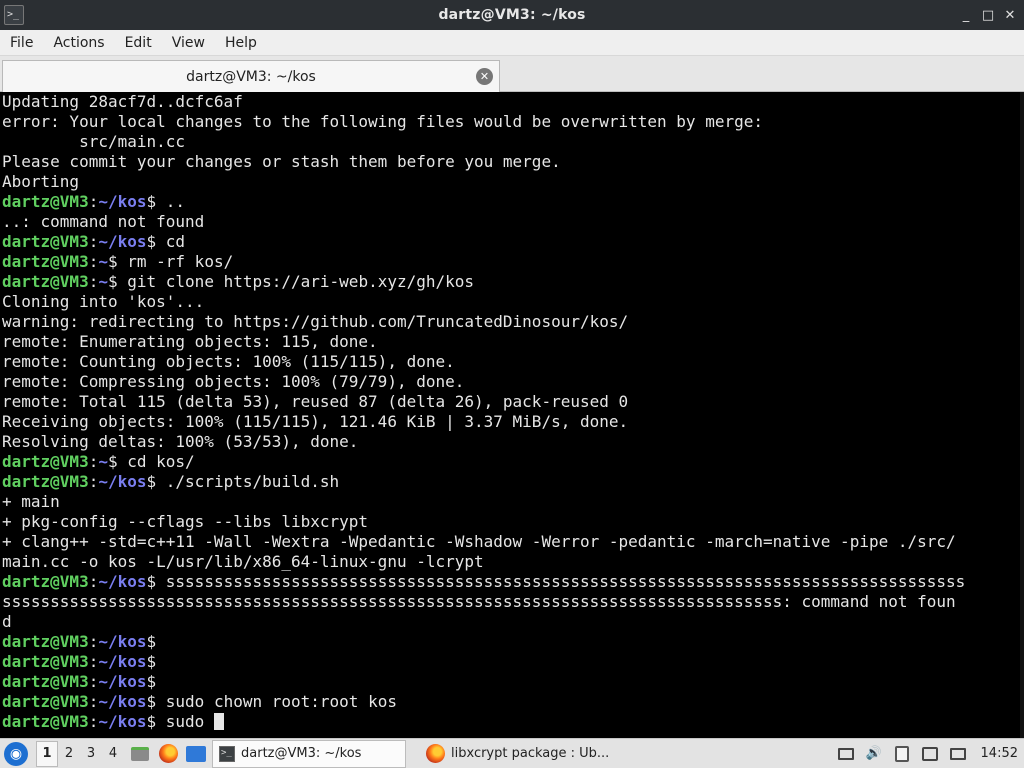 Image resolution: width=1024 pixels, height=768 pixels. What do you see at coordinates (902, 753) in the screenshot?
I see `clipboard-icon` at bounding box center [902, 753].